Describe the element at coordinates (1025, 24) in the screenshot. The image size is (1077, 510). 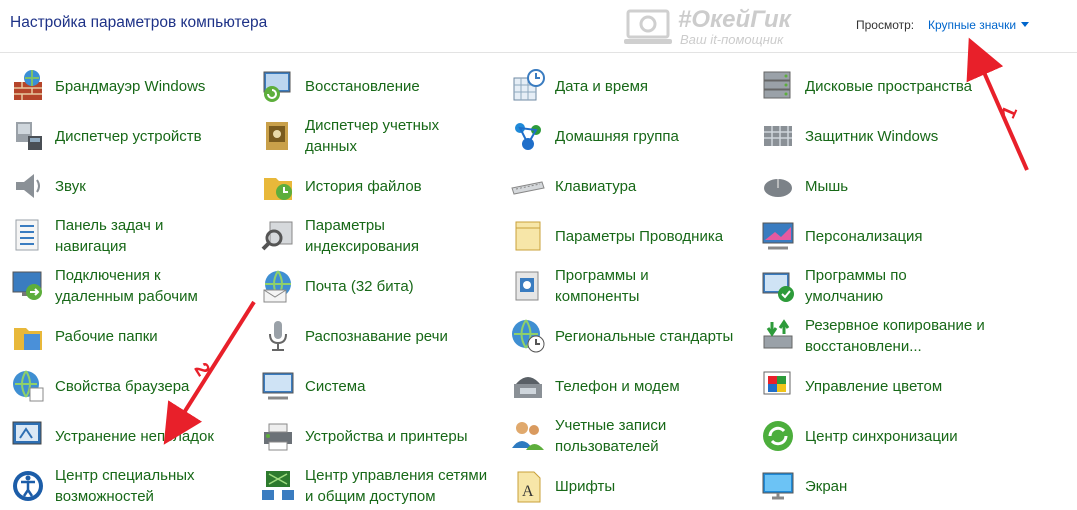
I see `chevron-down-icon` at that location.